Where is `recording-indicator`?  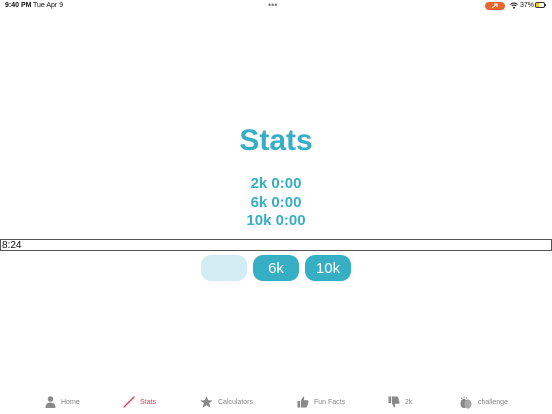
recording-indicator is located at coordinates (495, 6).